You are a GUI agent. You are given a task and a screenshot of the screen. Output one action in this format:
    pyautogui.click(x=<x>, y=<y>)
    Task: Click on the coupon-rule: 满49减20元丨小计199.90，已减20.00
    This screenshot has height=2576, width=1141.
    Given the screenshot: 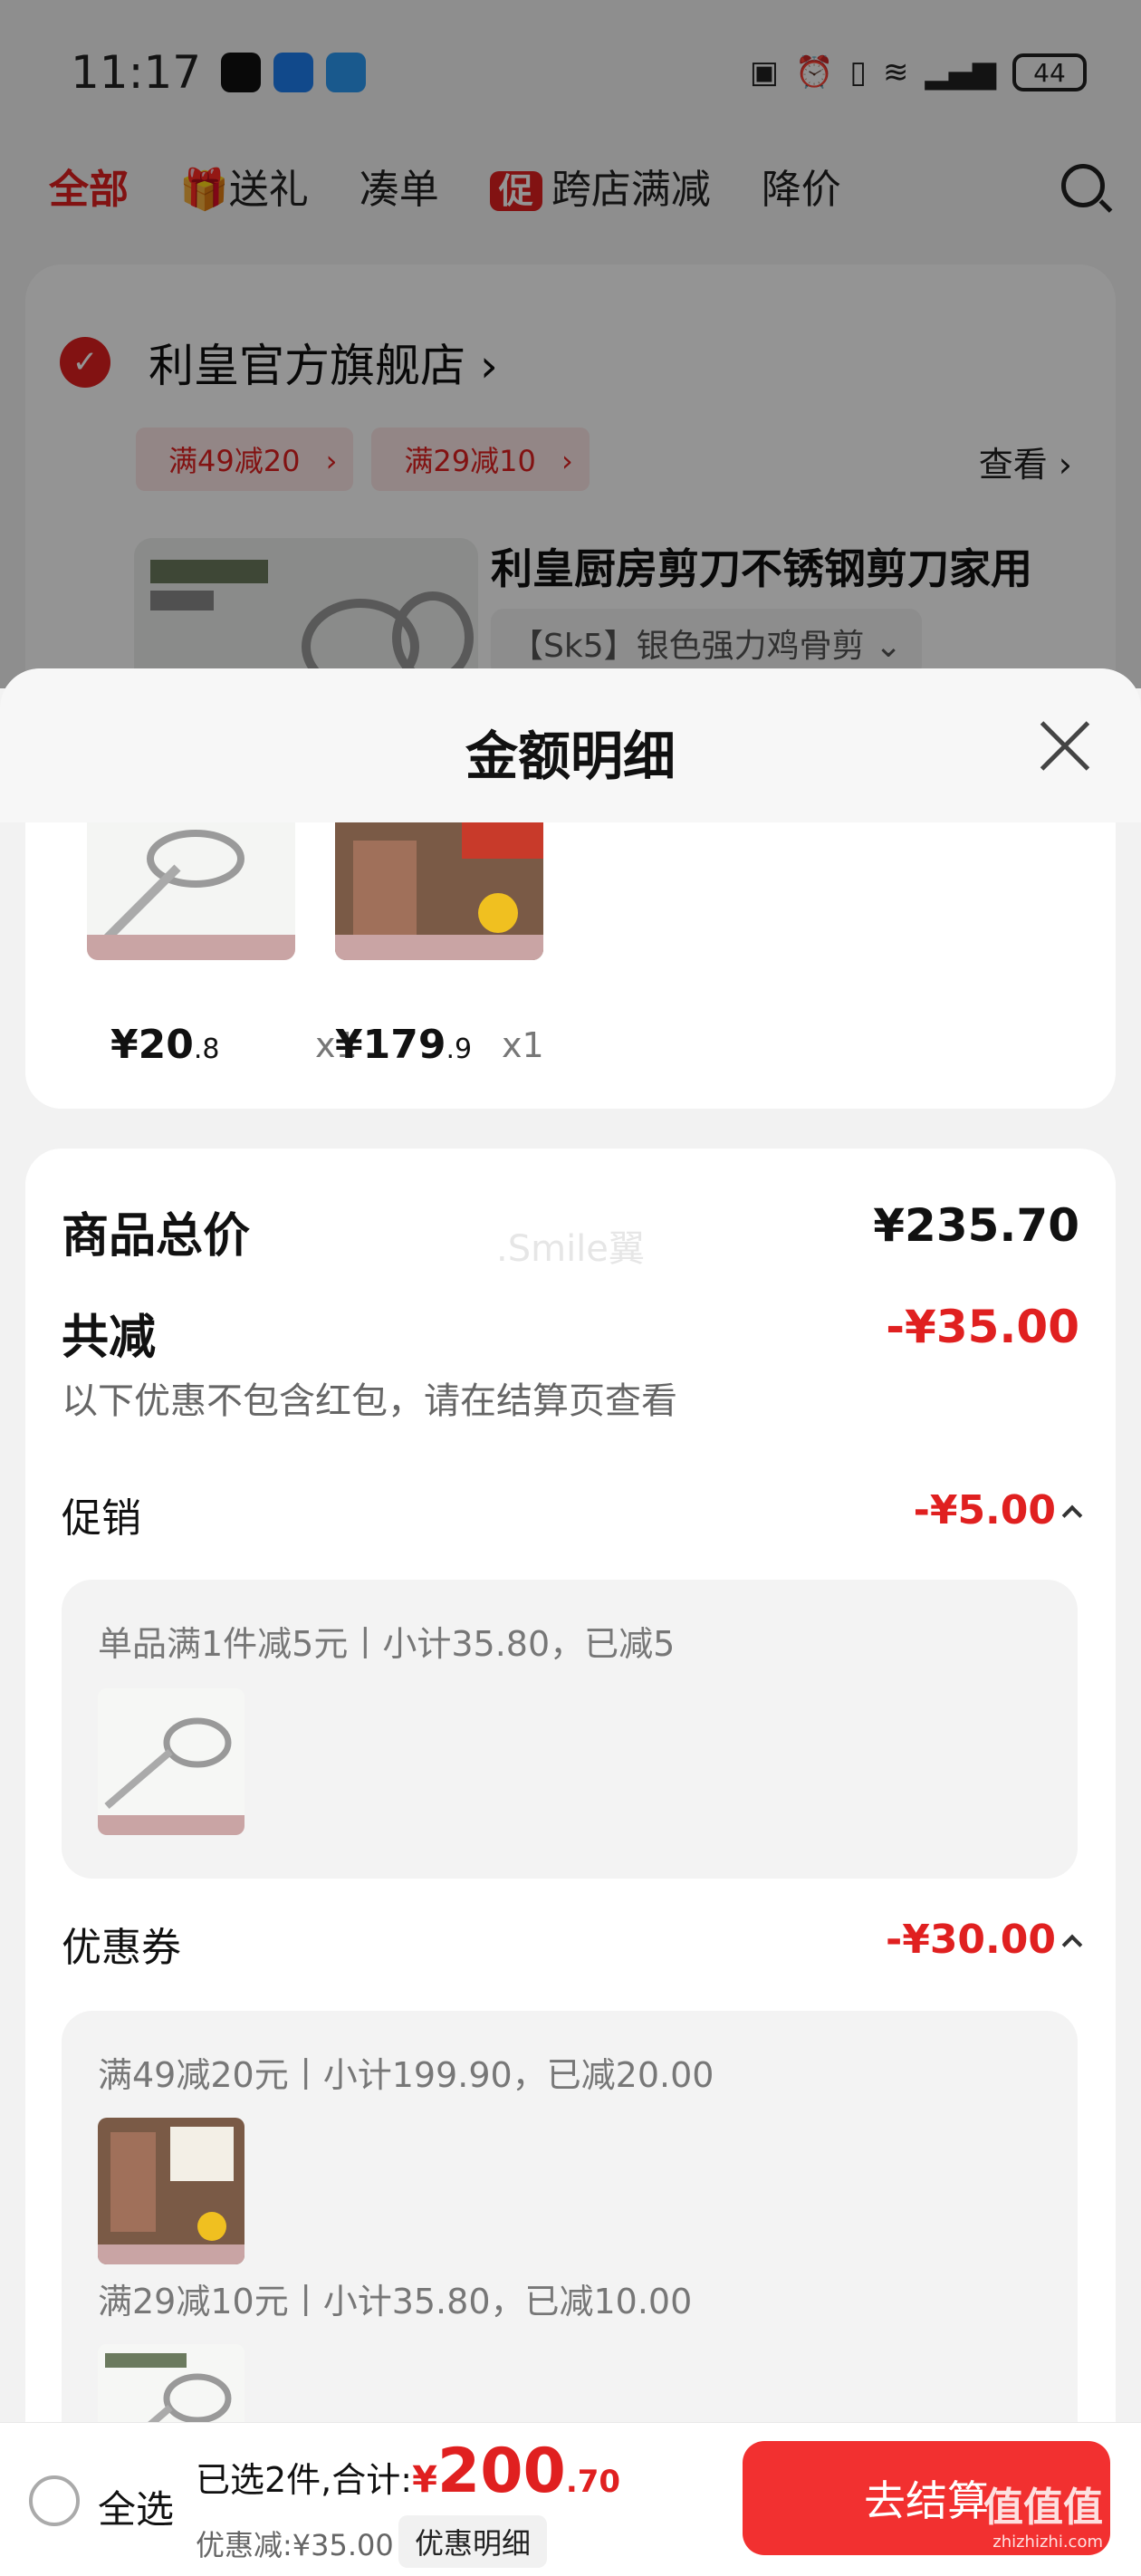 What is the action you would take?
    pyautogui.click(x=406, y=2075)
    